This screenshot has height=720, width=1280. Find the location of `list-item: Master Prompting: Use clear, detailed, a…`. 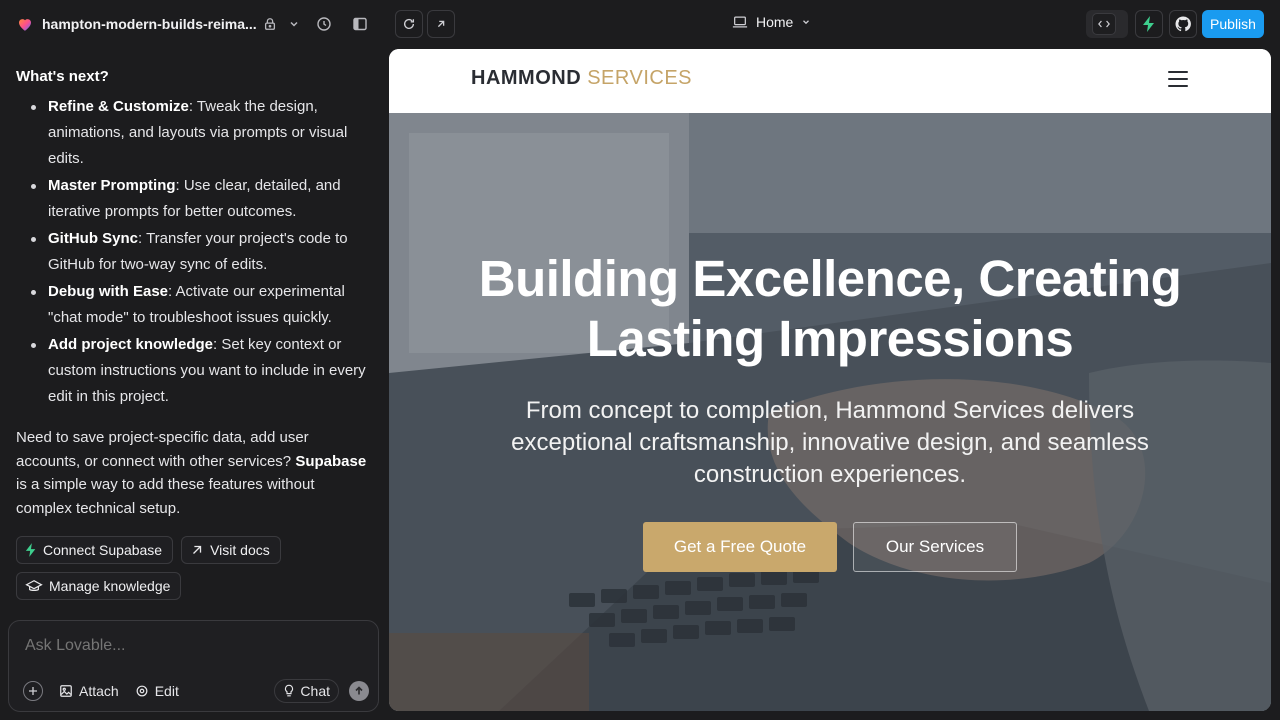

list-item: Master Prompting: Use clear, detailed, a… is located at coordinates (192, 199).